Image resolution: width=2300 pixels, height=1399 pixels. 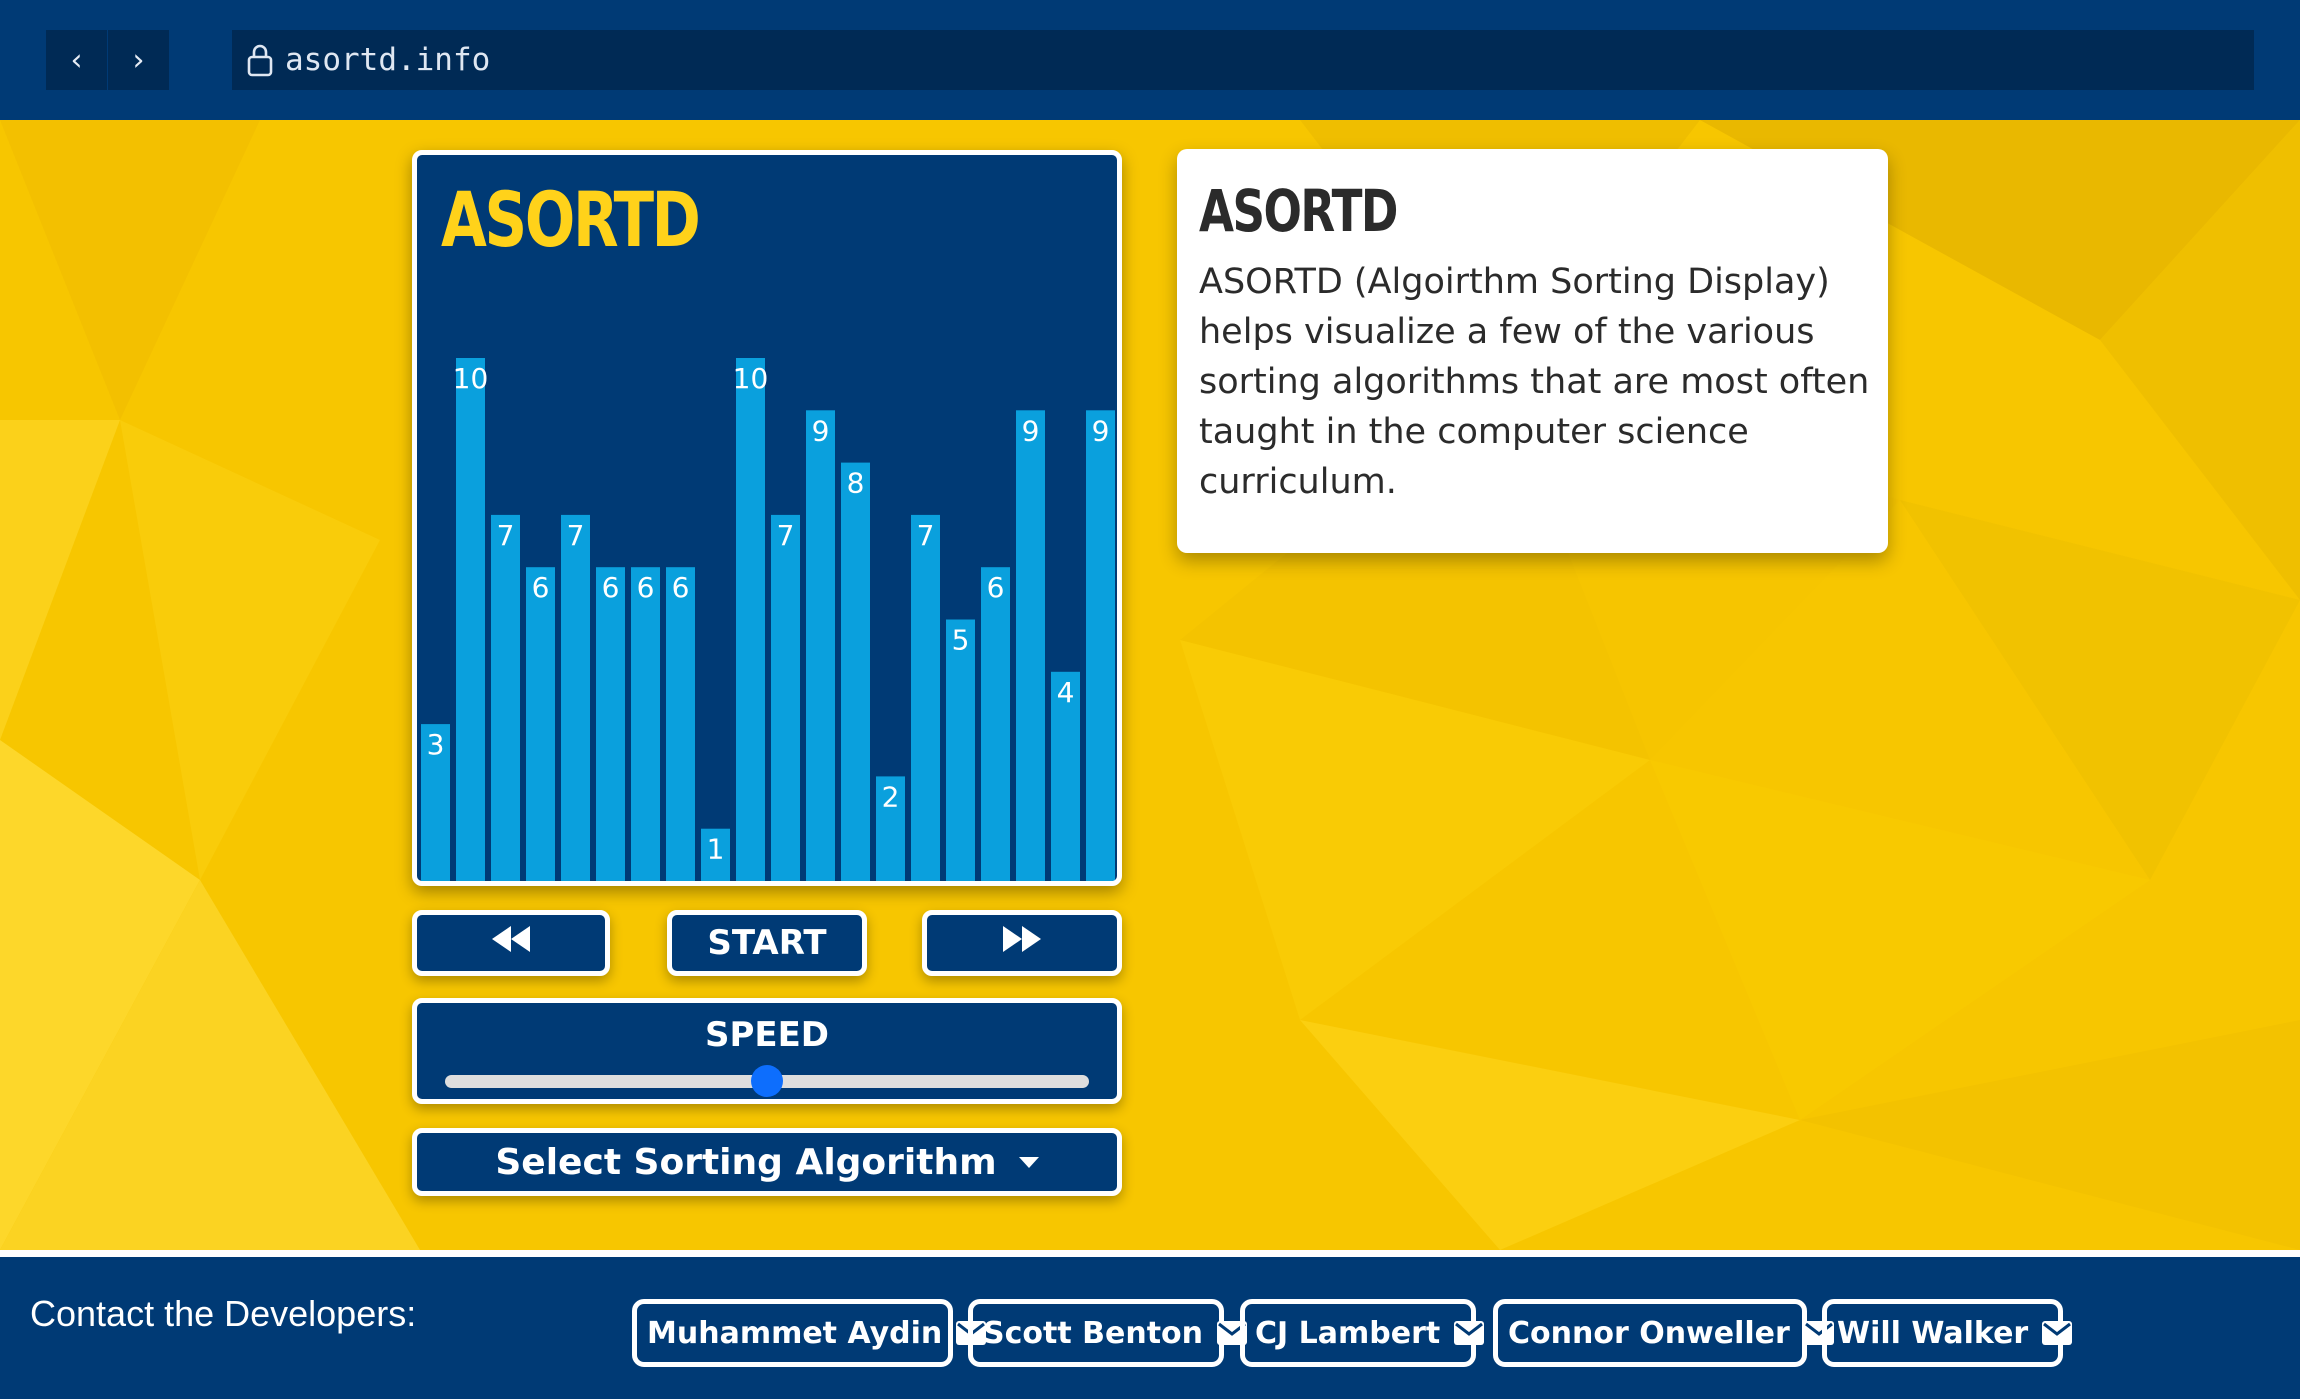 What do you see at coordinates (768, 619) in the screenshot?
I see `bar-chart: 3107676 6 61107982756949` at bounding box center [768, 619].